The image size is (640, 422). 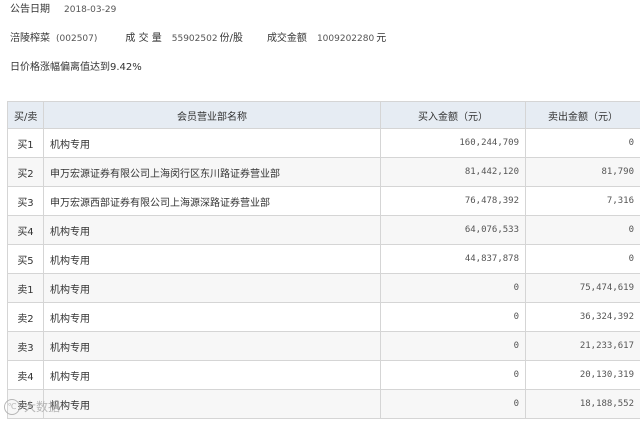 What do you see at coordinates (30, 38) in the screenshot?
I see `stock-name: 涪陵榨菜` at bounding box center [30, 38].